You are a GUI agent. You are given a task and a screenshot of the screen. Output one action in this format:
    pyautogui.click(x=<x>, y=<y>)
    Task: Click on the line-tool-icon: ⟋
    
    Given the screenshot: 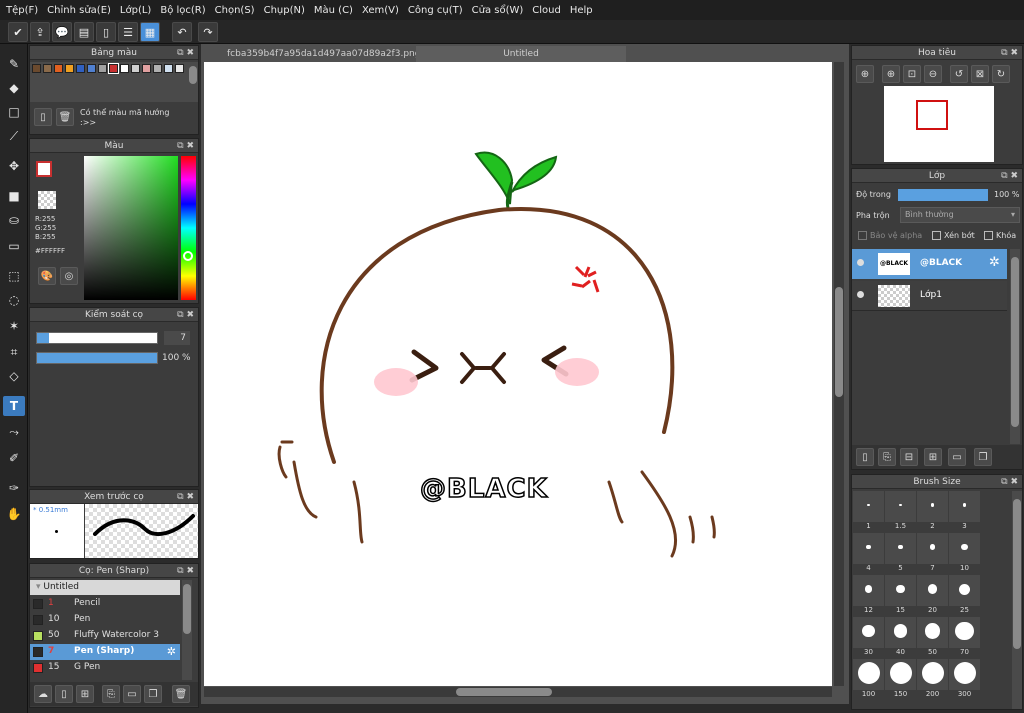 What is the action you would take?
    pyautogui.click(x=14, y=136)
    